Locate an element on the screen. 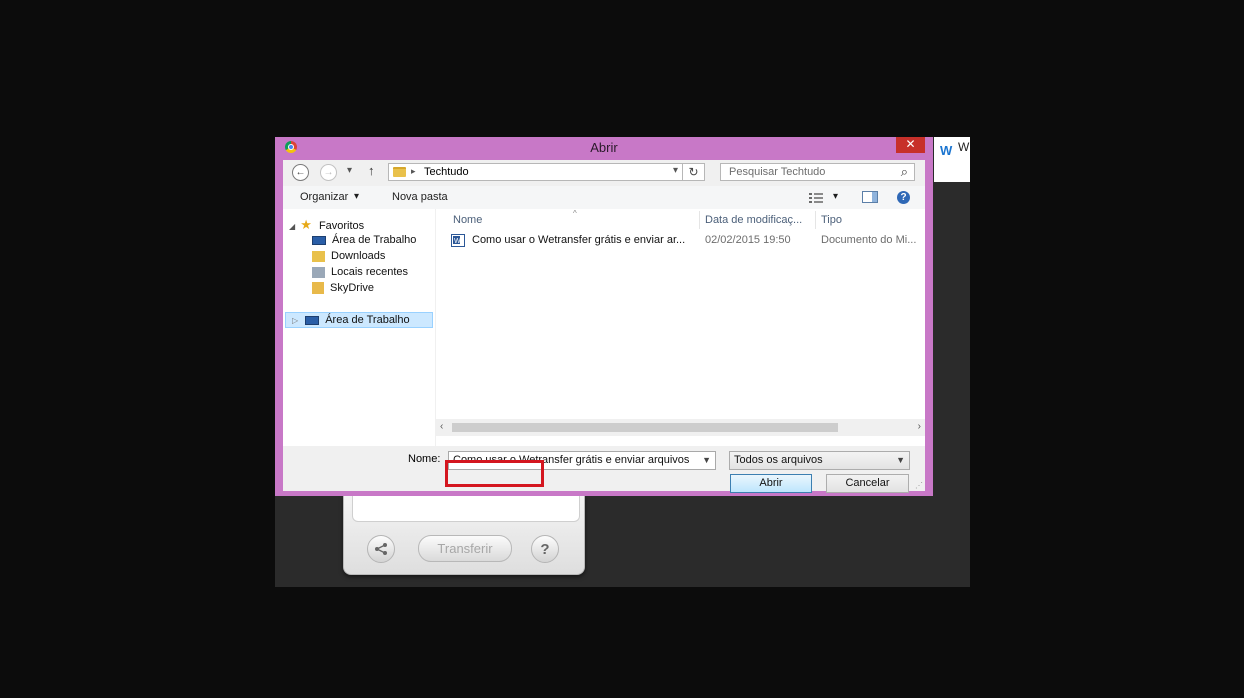 Image resolution: width=1244 pixels, height=698 pixels. sidebar-item-desktop-root: ▷ Área de Trabalho is located at coordinates (359, 320).